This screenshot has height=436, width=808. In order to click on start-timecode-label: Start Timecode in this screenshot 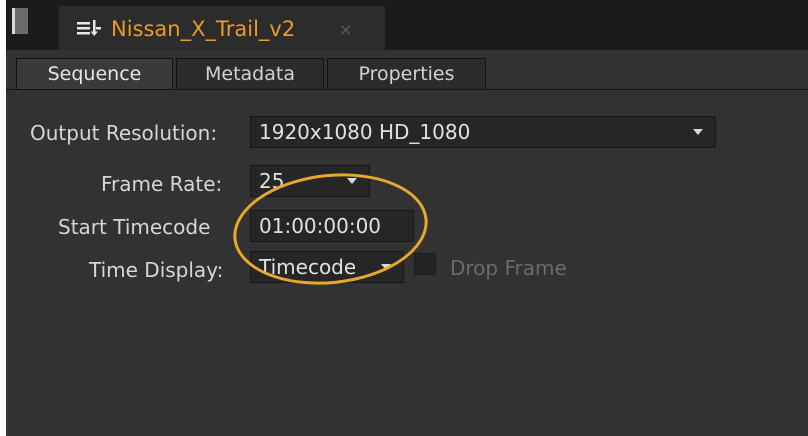, I will do `click(134, 227)`.